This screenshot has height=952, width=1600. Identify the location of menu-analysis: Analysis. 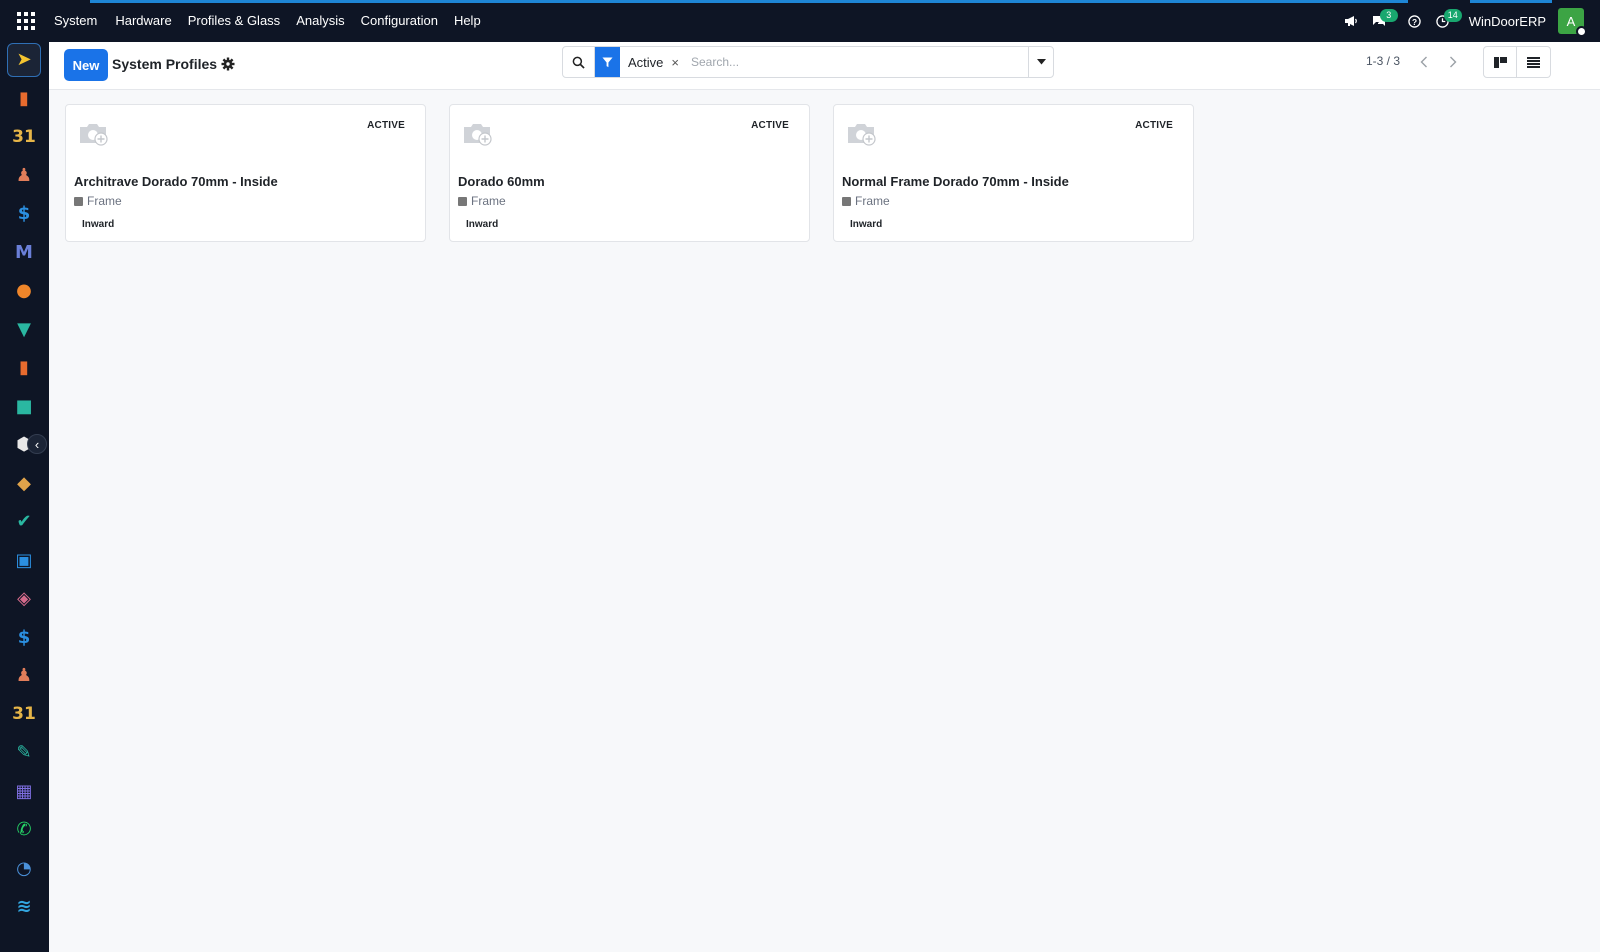
(320, 21).